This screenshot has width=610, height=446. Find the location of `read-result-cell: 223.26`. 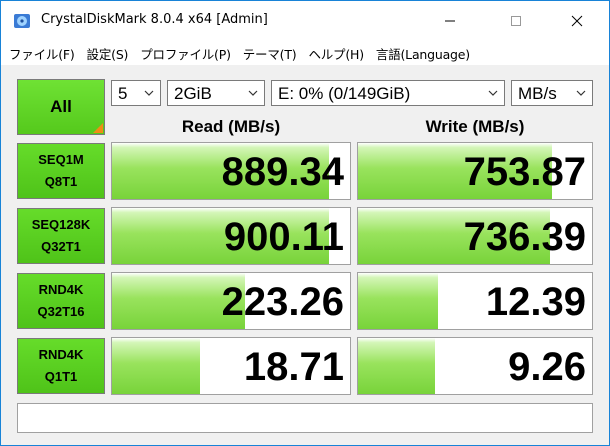

read-result-cell: 223.26 is located at coordinates (231, 301).